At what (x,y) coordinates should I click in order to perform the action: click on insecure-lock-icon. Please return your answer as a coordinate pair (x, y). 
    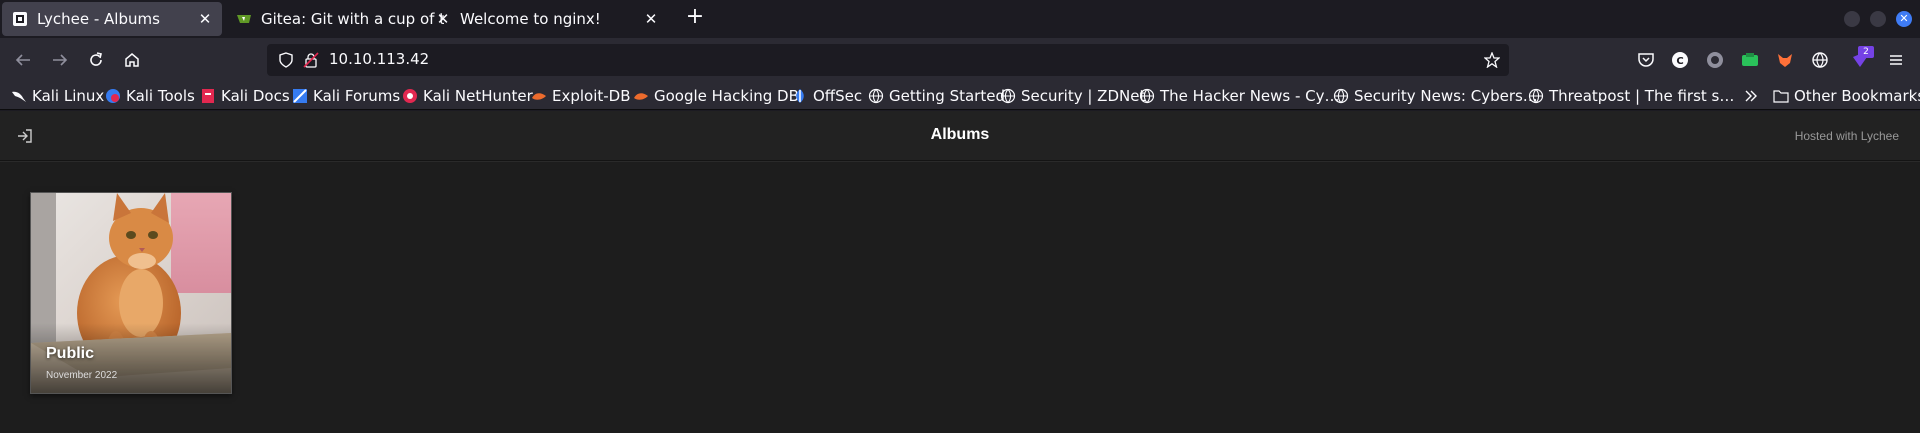
    Looking at the image, I should click on (311, 60).